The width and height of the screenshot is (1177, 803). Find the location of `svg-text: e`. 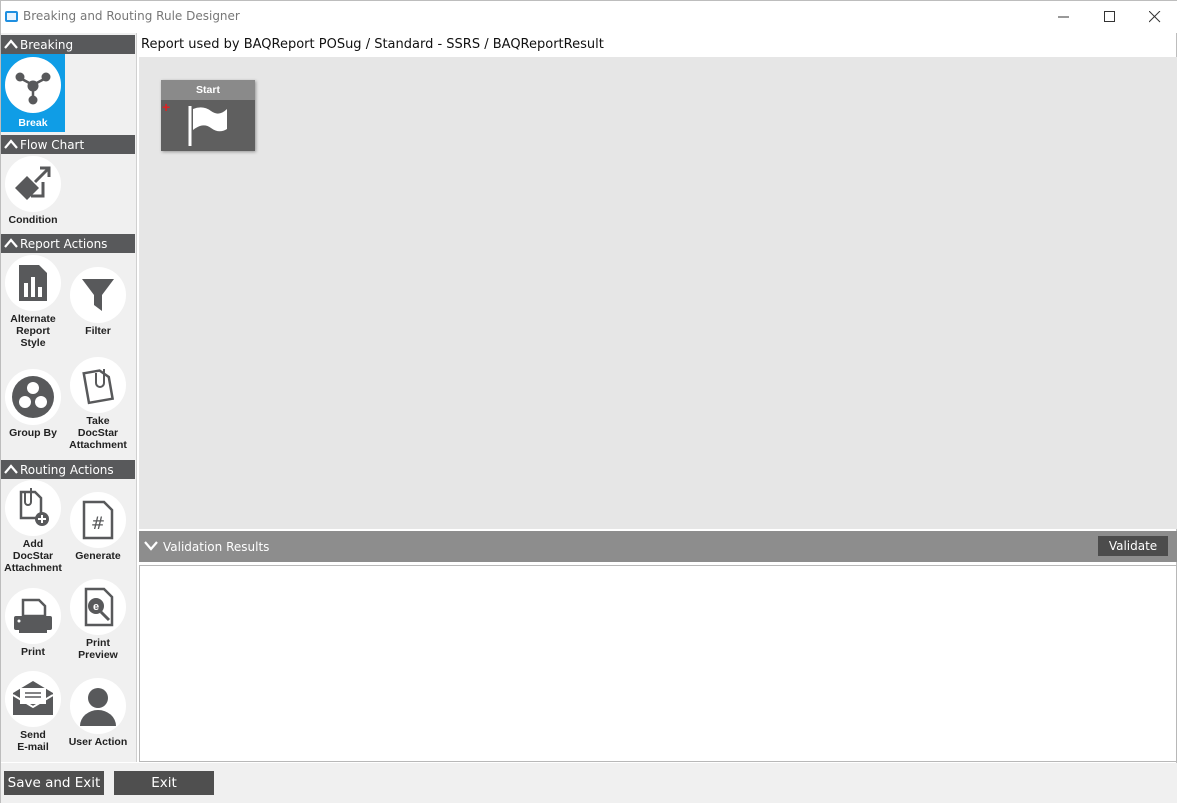

svg-text: e is located at coordinates (96, 607).